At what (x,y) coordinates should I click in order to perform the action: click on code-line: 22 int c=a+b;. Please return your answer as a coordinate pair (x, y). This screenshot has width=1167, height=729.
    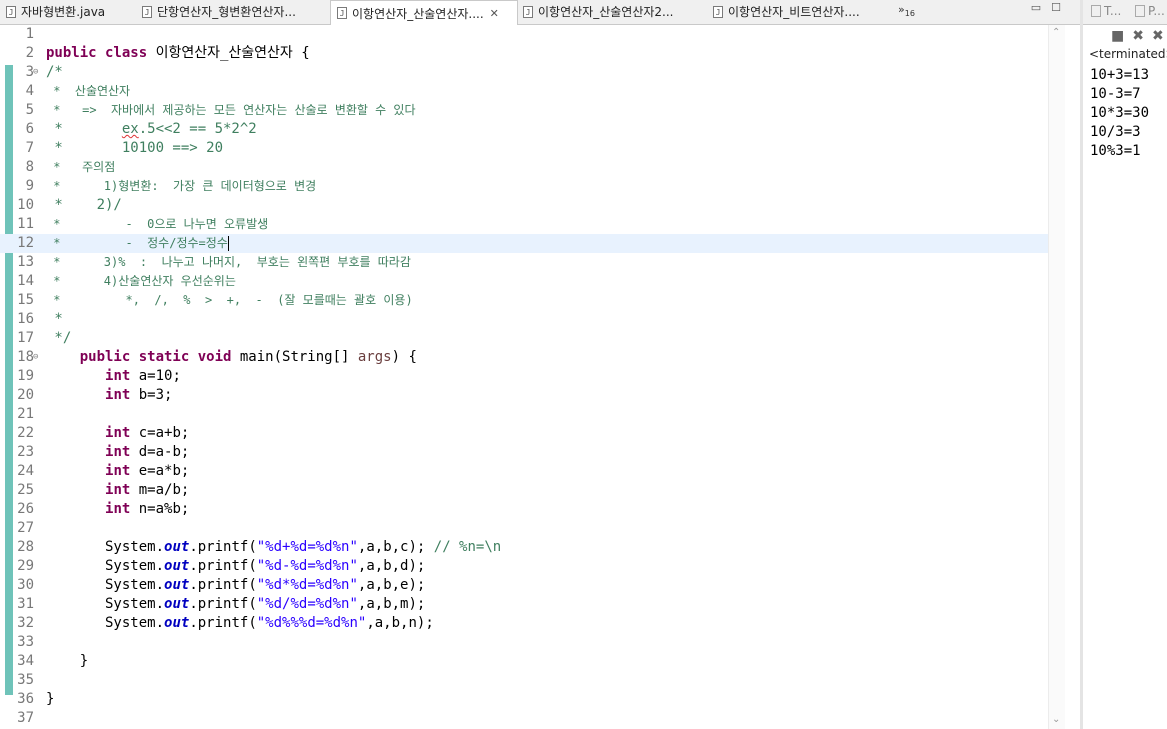
    Looking at the image, I should click on (524, 433).